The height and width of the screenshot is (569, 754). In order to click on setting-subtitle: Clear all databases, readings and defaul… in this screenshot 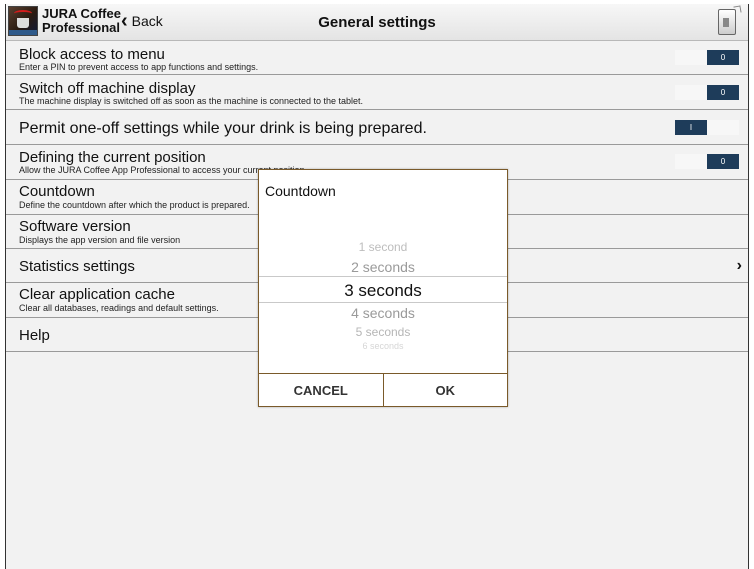, I will do `click(119, 308)`.